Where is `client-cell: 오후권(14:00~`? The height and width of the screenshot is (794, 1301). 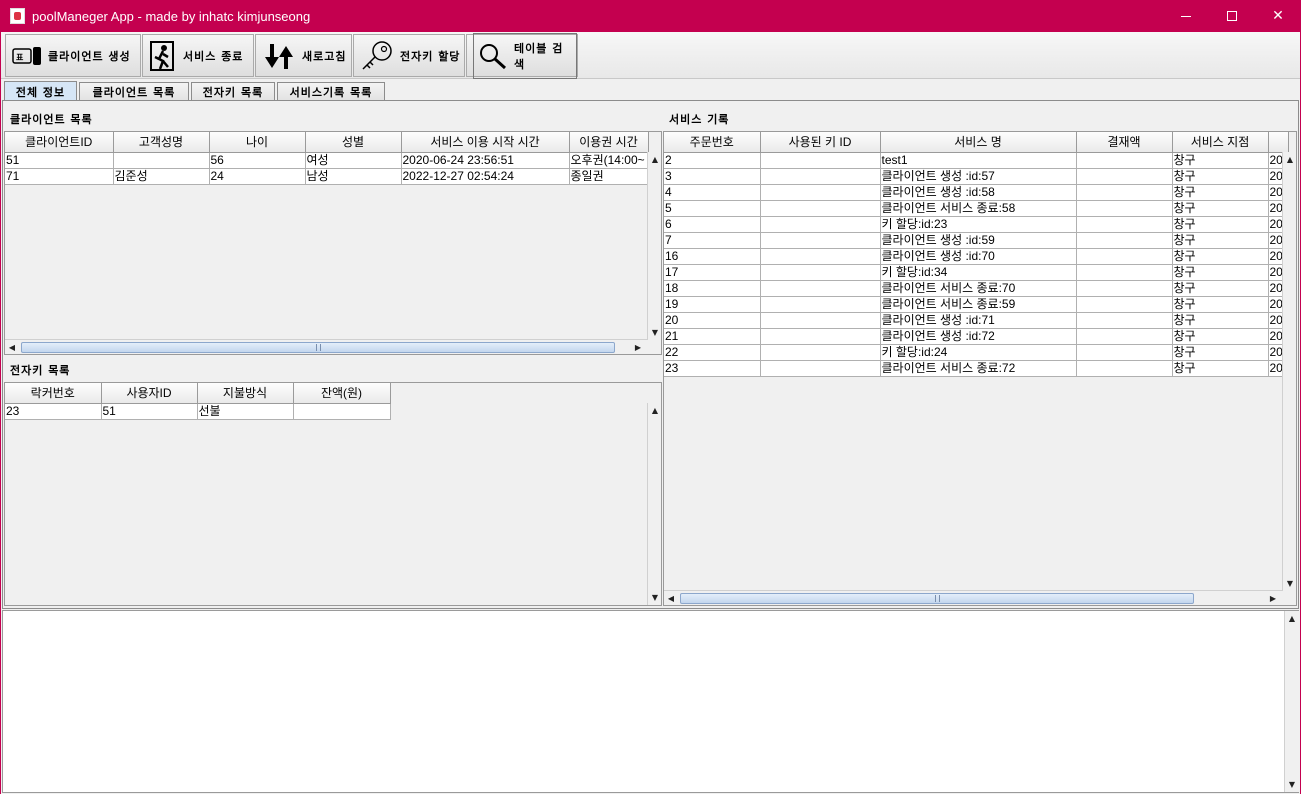
client-cell: 오후권(14:00~ is located at coordinates (609, 160).